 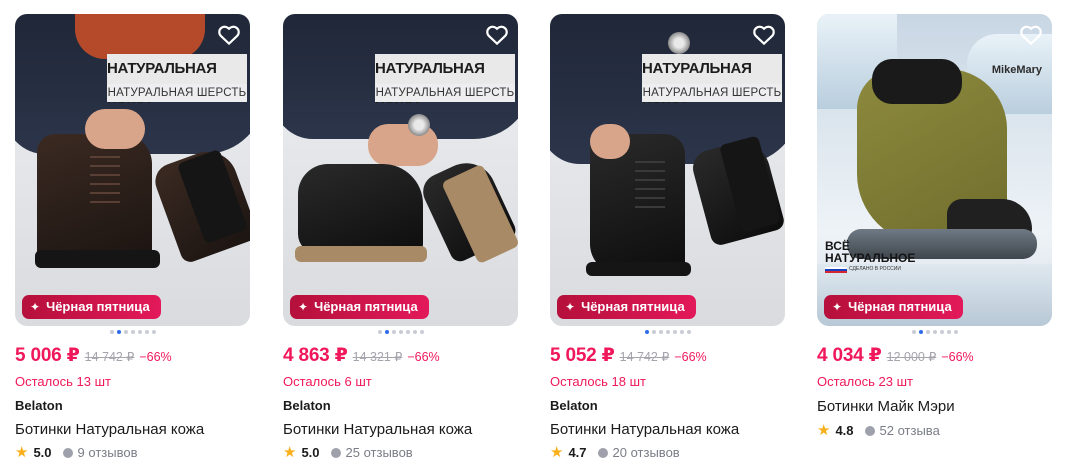 I want to click on boot-image, so click(x=360, y=209).